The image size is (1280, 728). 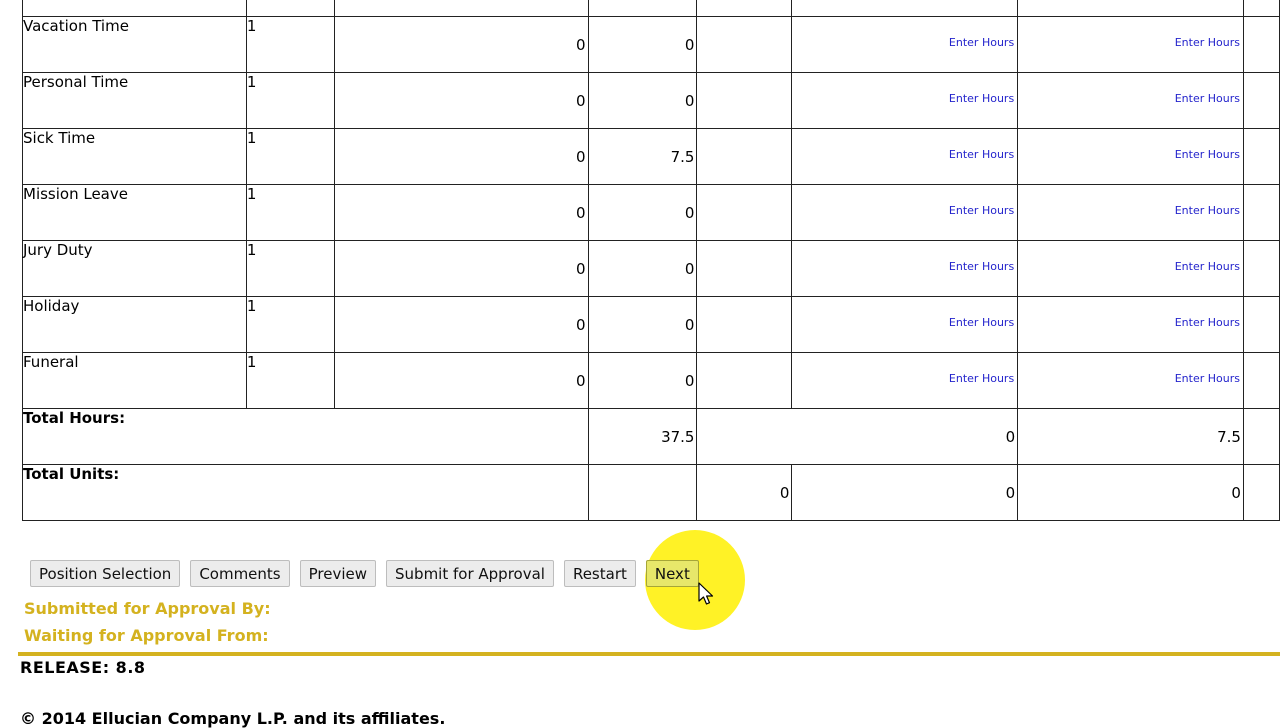 I want to click on total-hours-row: Total Hours: 37.5 0 7.5, so click(x=651, y=436).